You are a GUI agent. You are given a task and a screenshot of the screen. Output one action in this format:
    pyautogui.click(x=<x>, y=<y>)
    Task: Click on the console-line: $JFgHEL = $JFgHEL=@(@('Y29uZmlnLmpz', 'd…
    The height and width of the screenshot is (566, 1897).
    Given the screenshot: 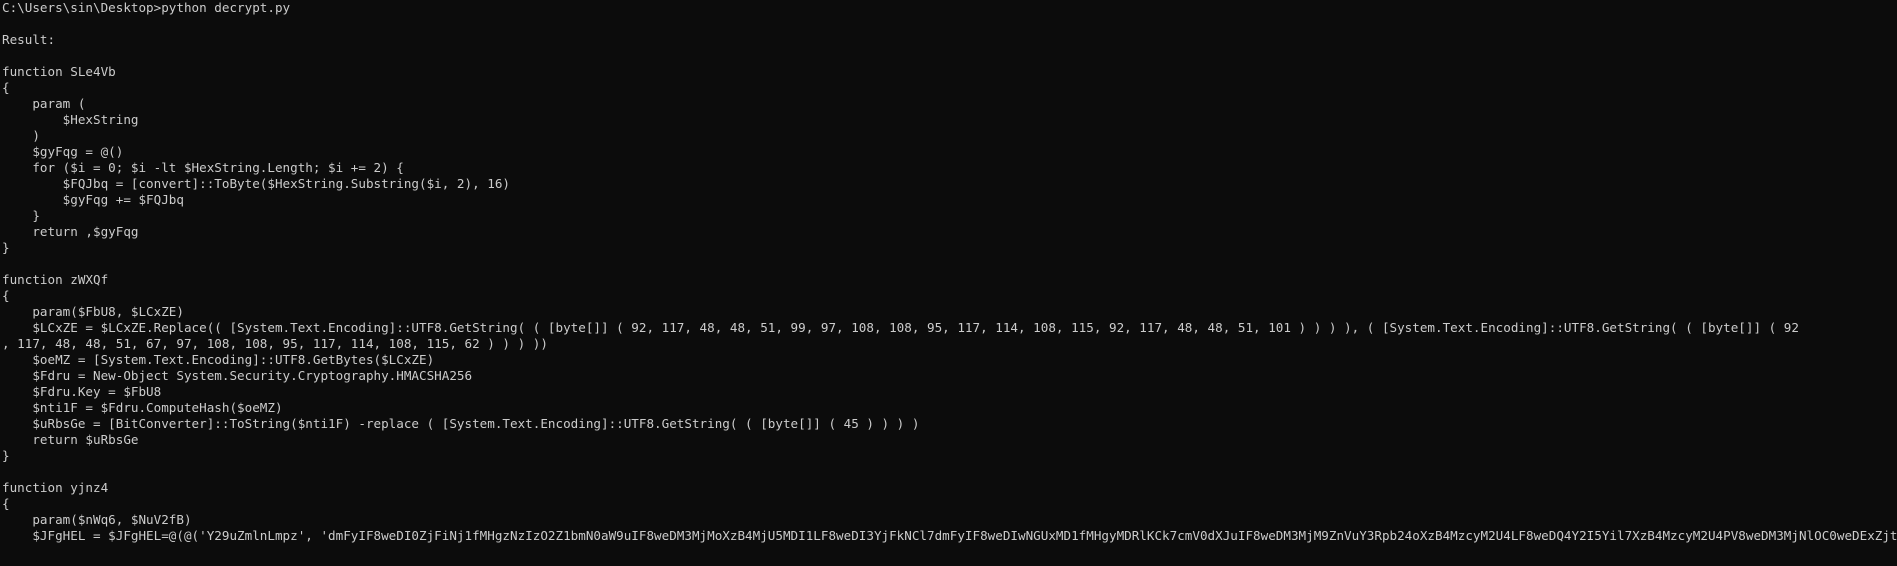 What is the action you would take?
    pyautogui.click(x=964, y=535)
    